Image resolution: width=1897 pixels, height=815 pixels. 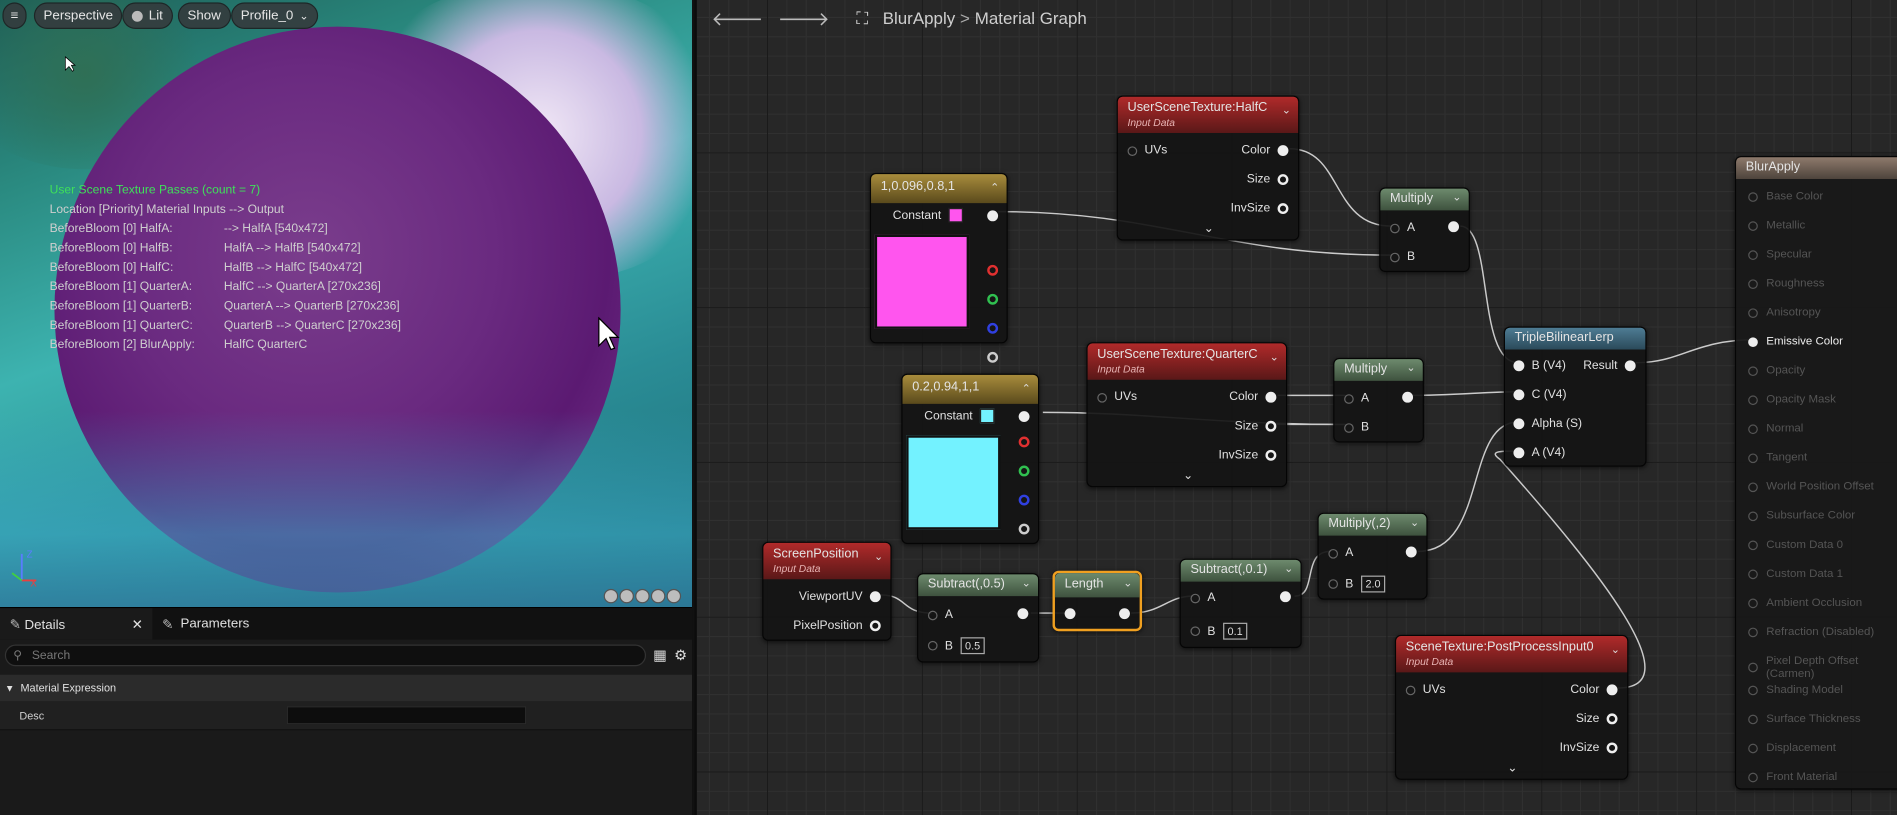 What do you see at coordinates (325, 655) in the screenshot?
I see `search-input: ⚲ Search` at bounding box center [325, 655].